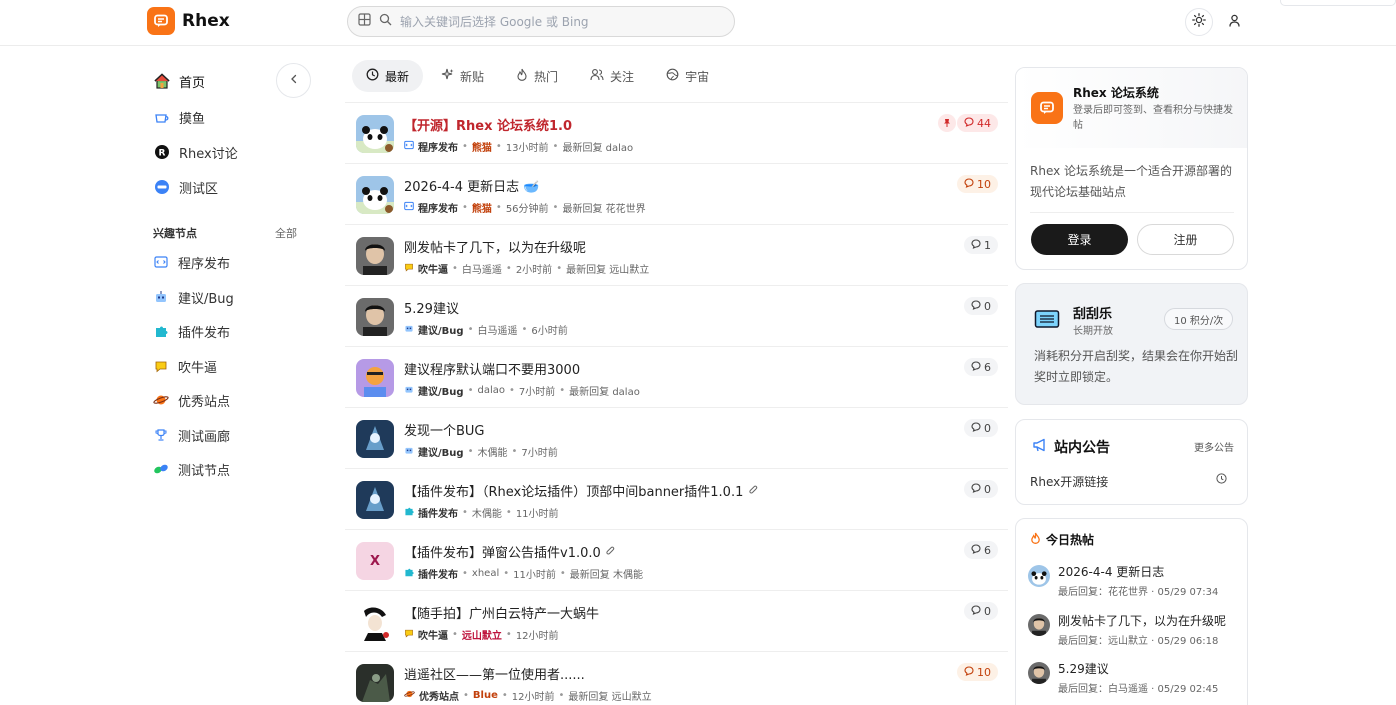 The image size is (1396, 705). I want to click on node-item-test-gallery: 测试画廊, so click(191, 435).